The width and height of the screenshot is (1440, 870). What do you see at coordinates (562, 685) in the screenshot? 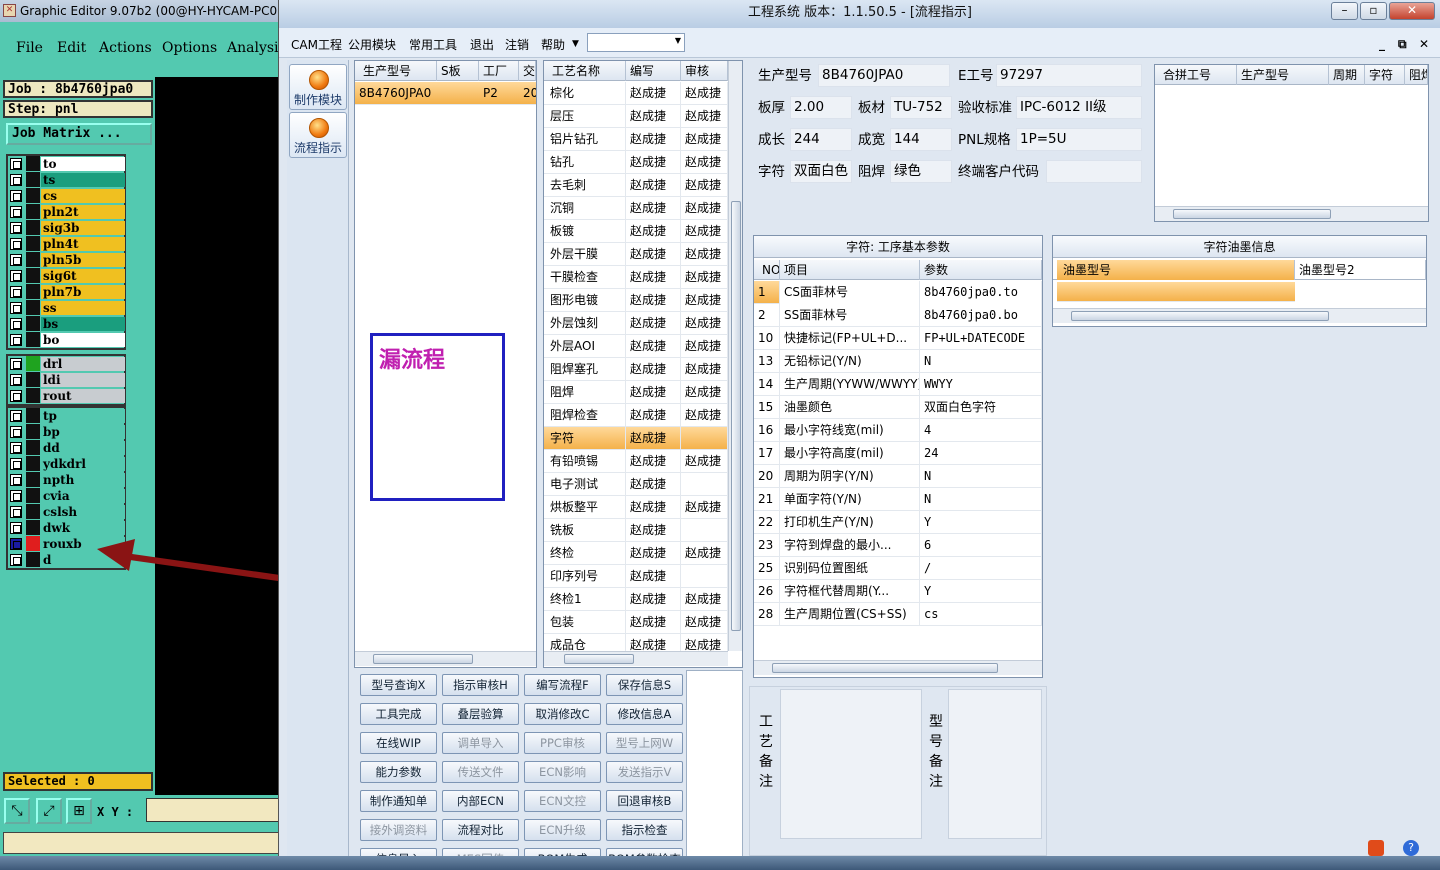
I see `action-button: 编写流程F` at bounding box center [562, 685].